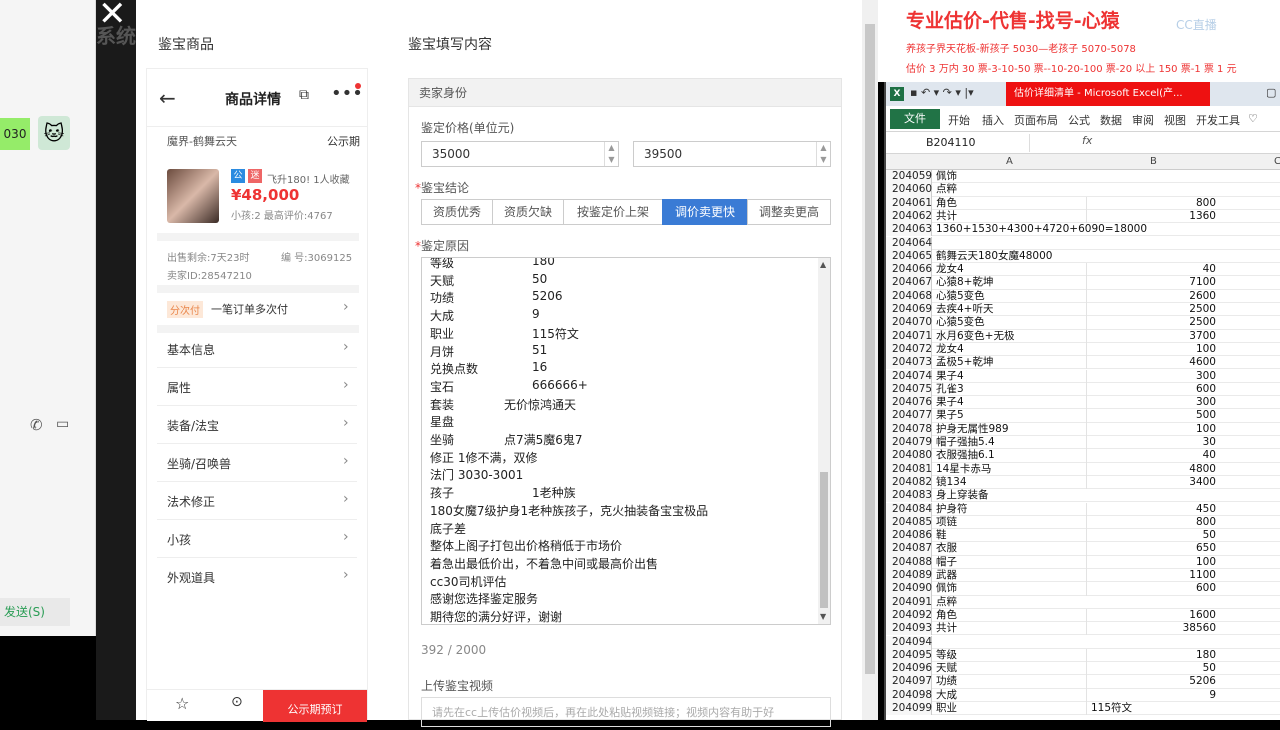 This screenshot has height=730, width=1280. Describe the element at coordinates (528, 212) in the screenshot. I see `conclusion-option: 资质欠缺` at that location.